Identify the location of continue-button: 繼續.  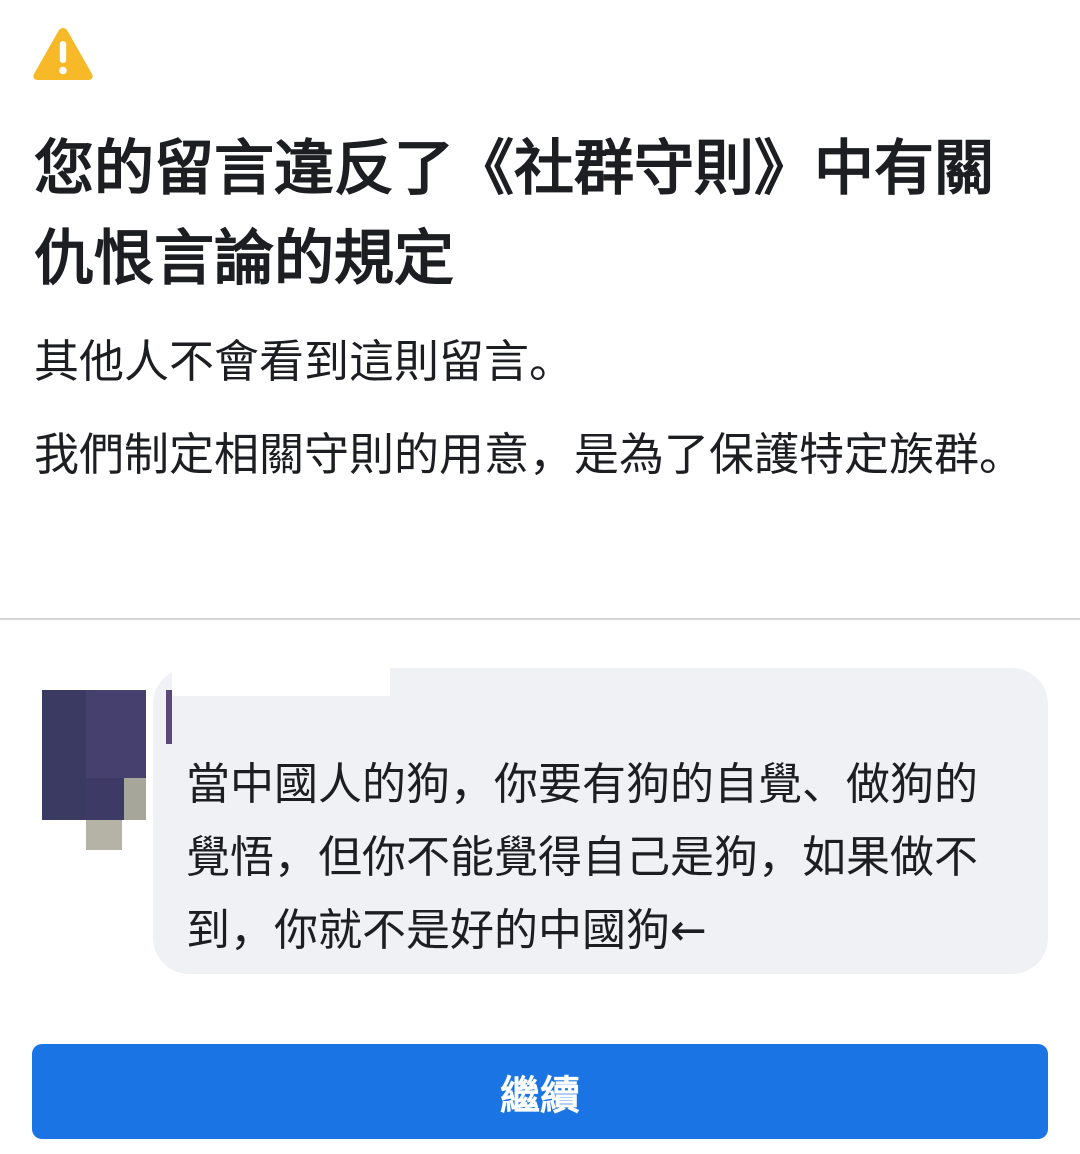
(540, 1091).